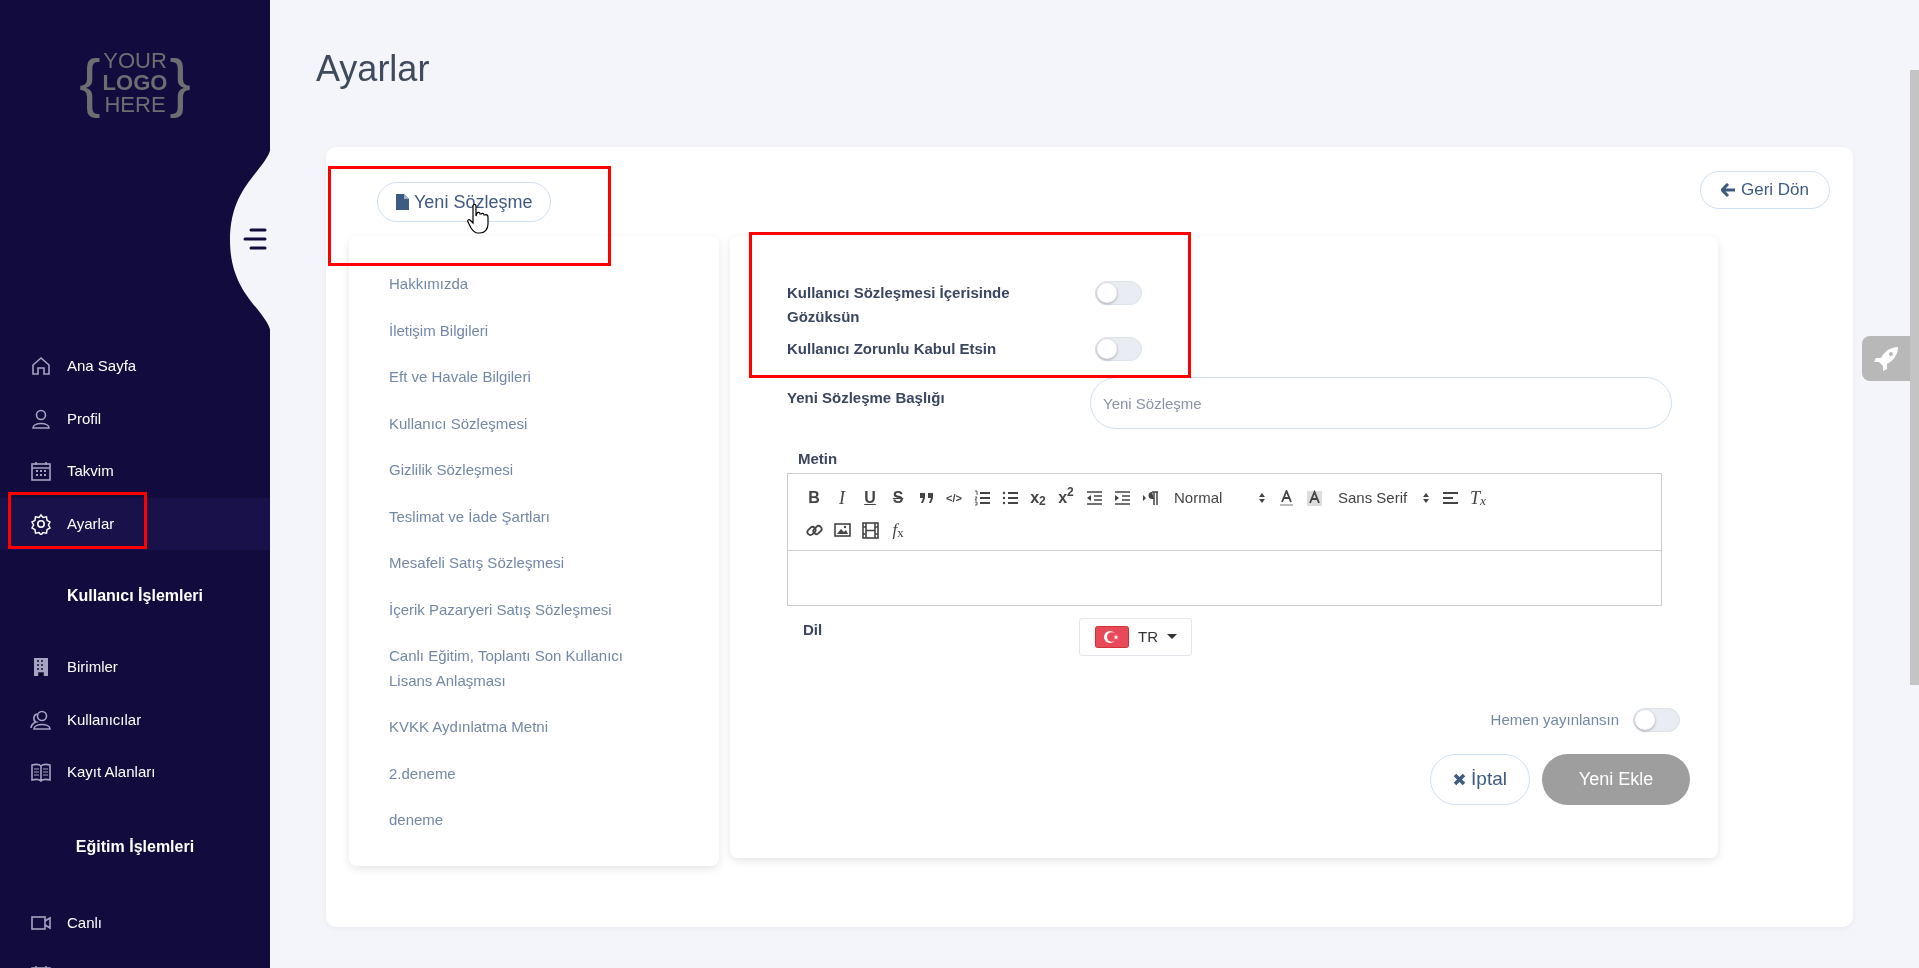  Describe the element at coordinates (135, 418) in the screenshot. I see `nav-item: Profil` at that location.